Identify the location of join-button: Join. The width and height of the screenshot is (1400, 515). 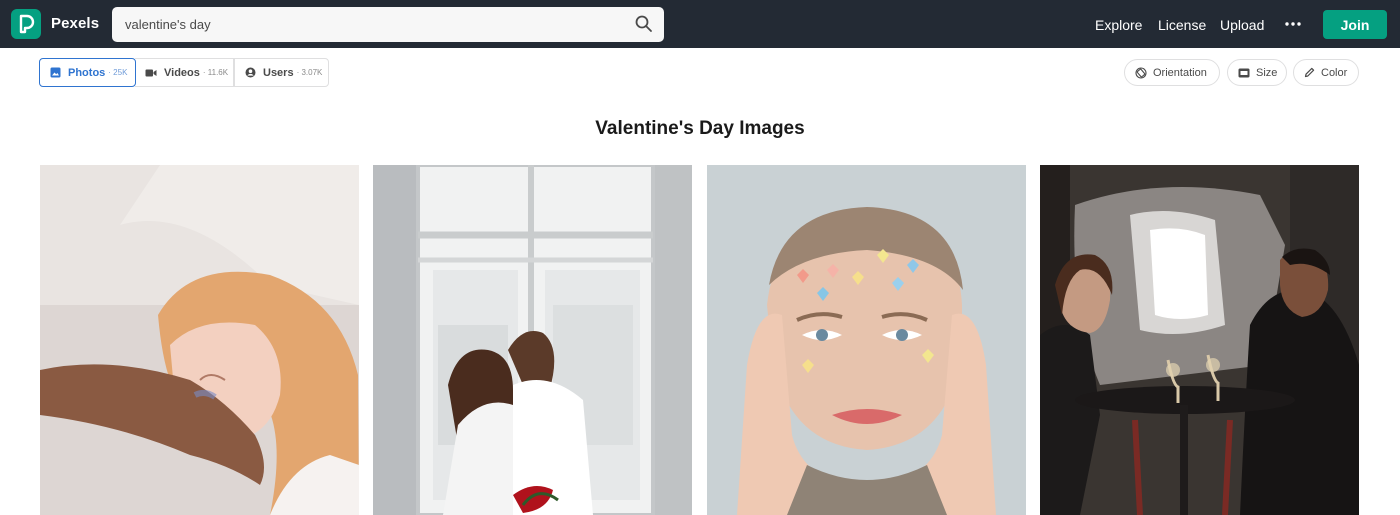
(1355, 24).